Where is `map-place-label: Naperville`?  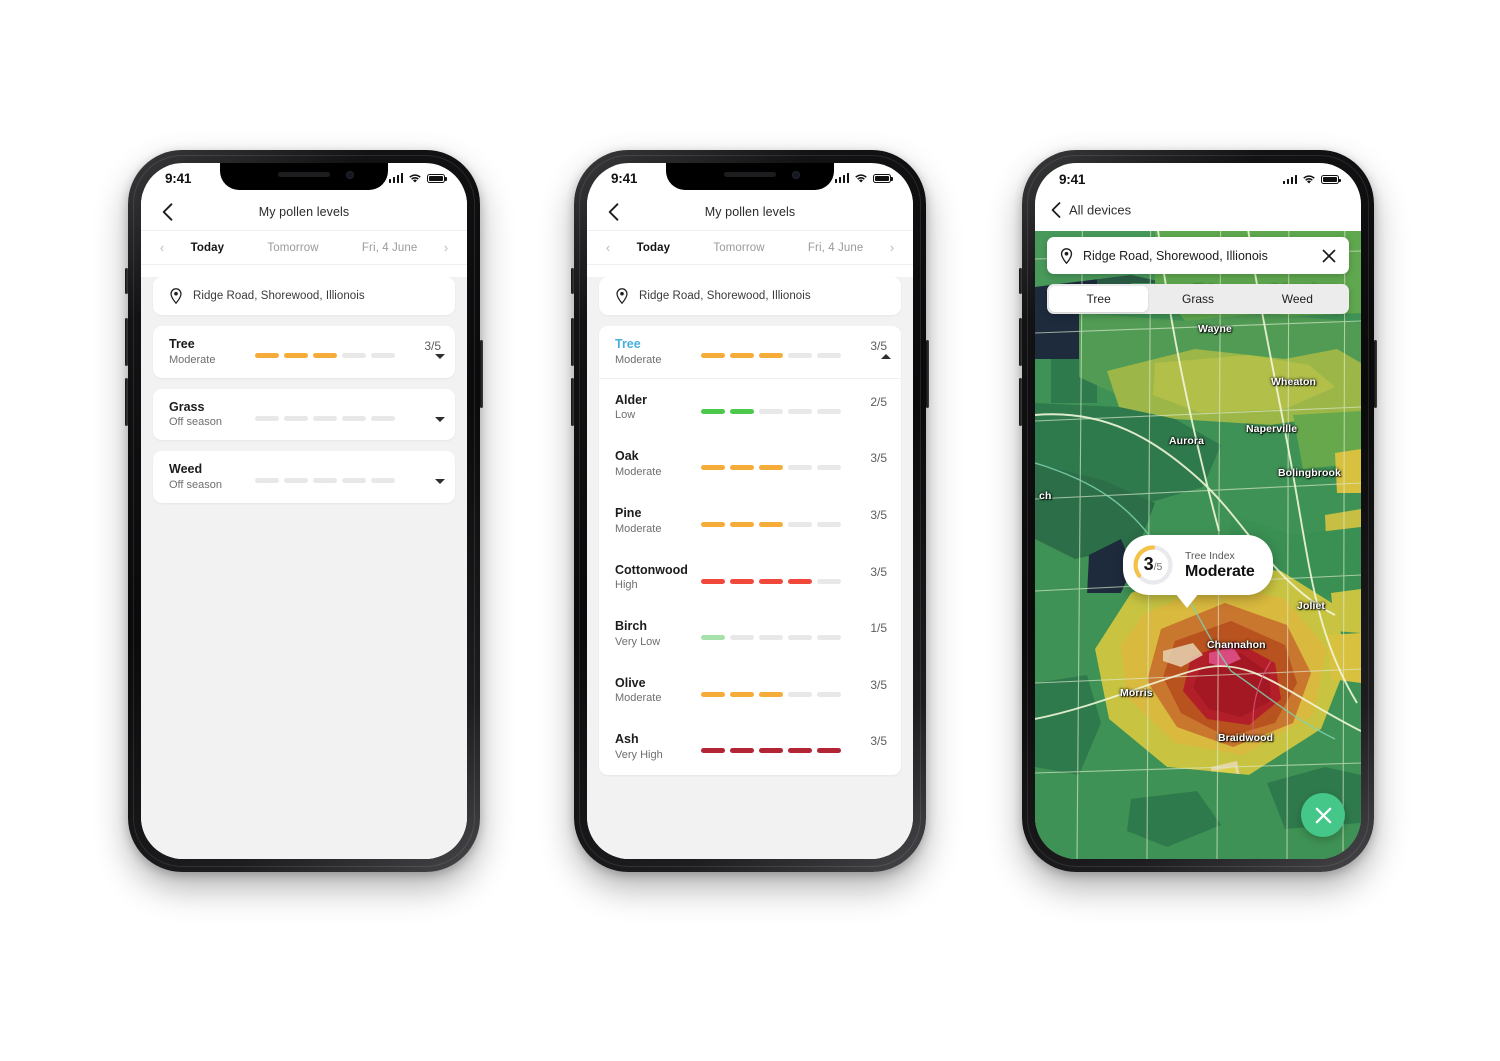
map-place-label: Naperville is located at coordinates (1272, 429).